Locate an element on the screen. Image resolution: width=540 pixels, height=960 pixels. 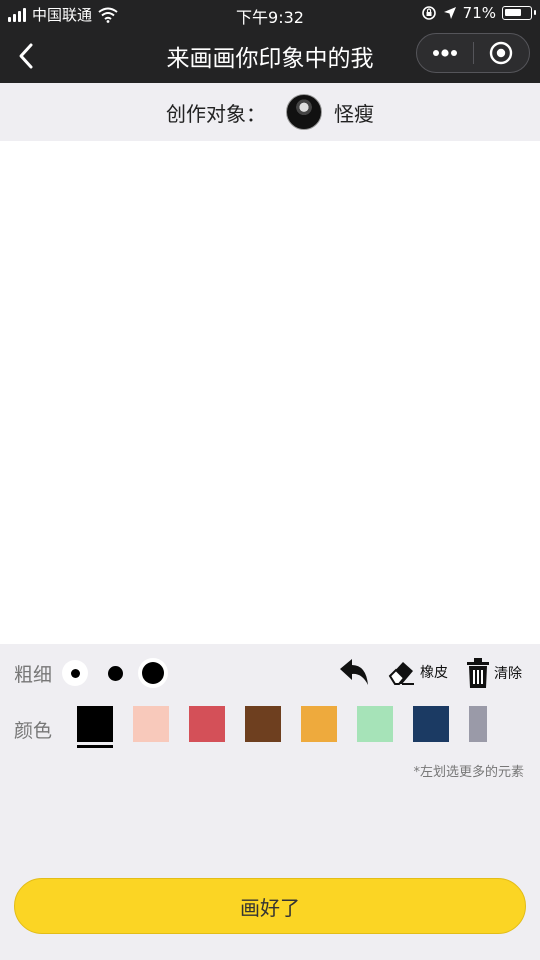
target-name: 怪瘦 is located at coordinates (354, 113).